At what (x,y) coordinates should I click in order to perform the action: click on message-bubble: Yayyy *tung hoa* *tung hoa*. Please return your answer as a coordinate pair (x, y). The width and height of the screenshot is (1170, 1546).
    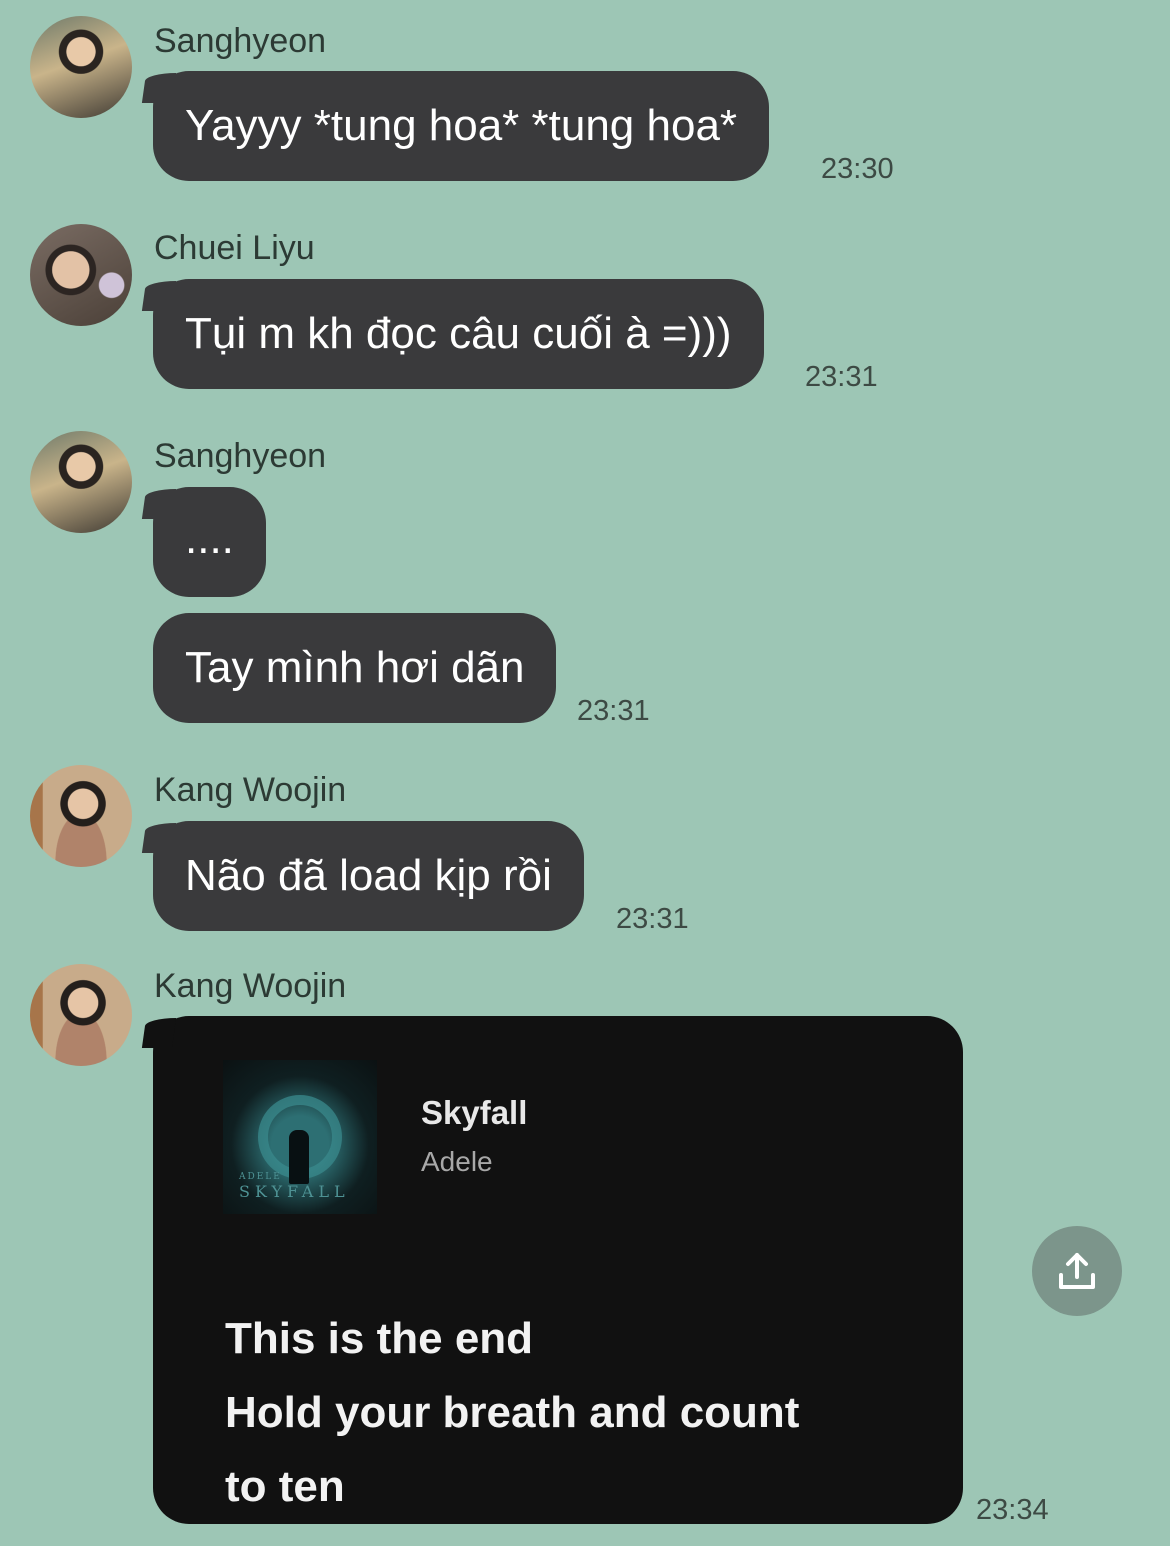
    Looking at the image, I should click on (461, 126).